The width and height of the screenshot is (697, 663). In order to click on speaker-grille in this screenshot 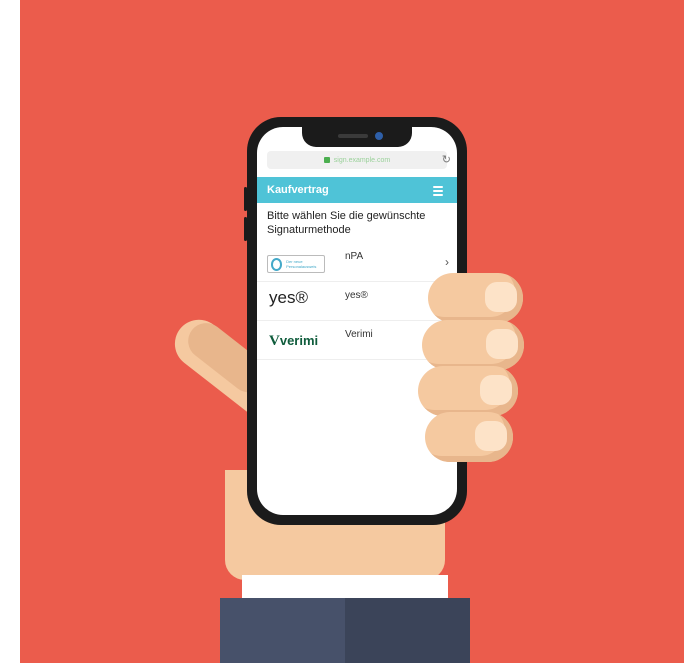, I will do `click(353, 136)`.